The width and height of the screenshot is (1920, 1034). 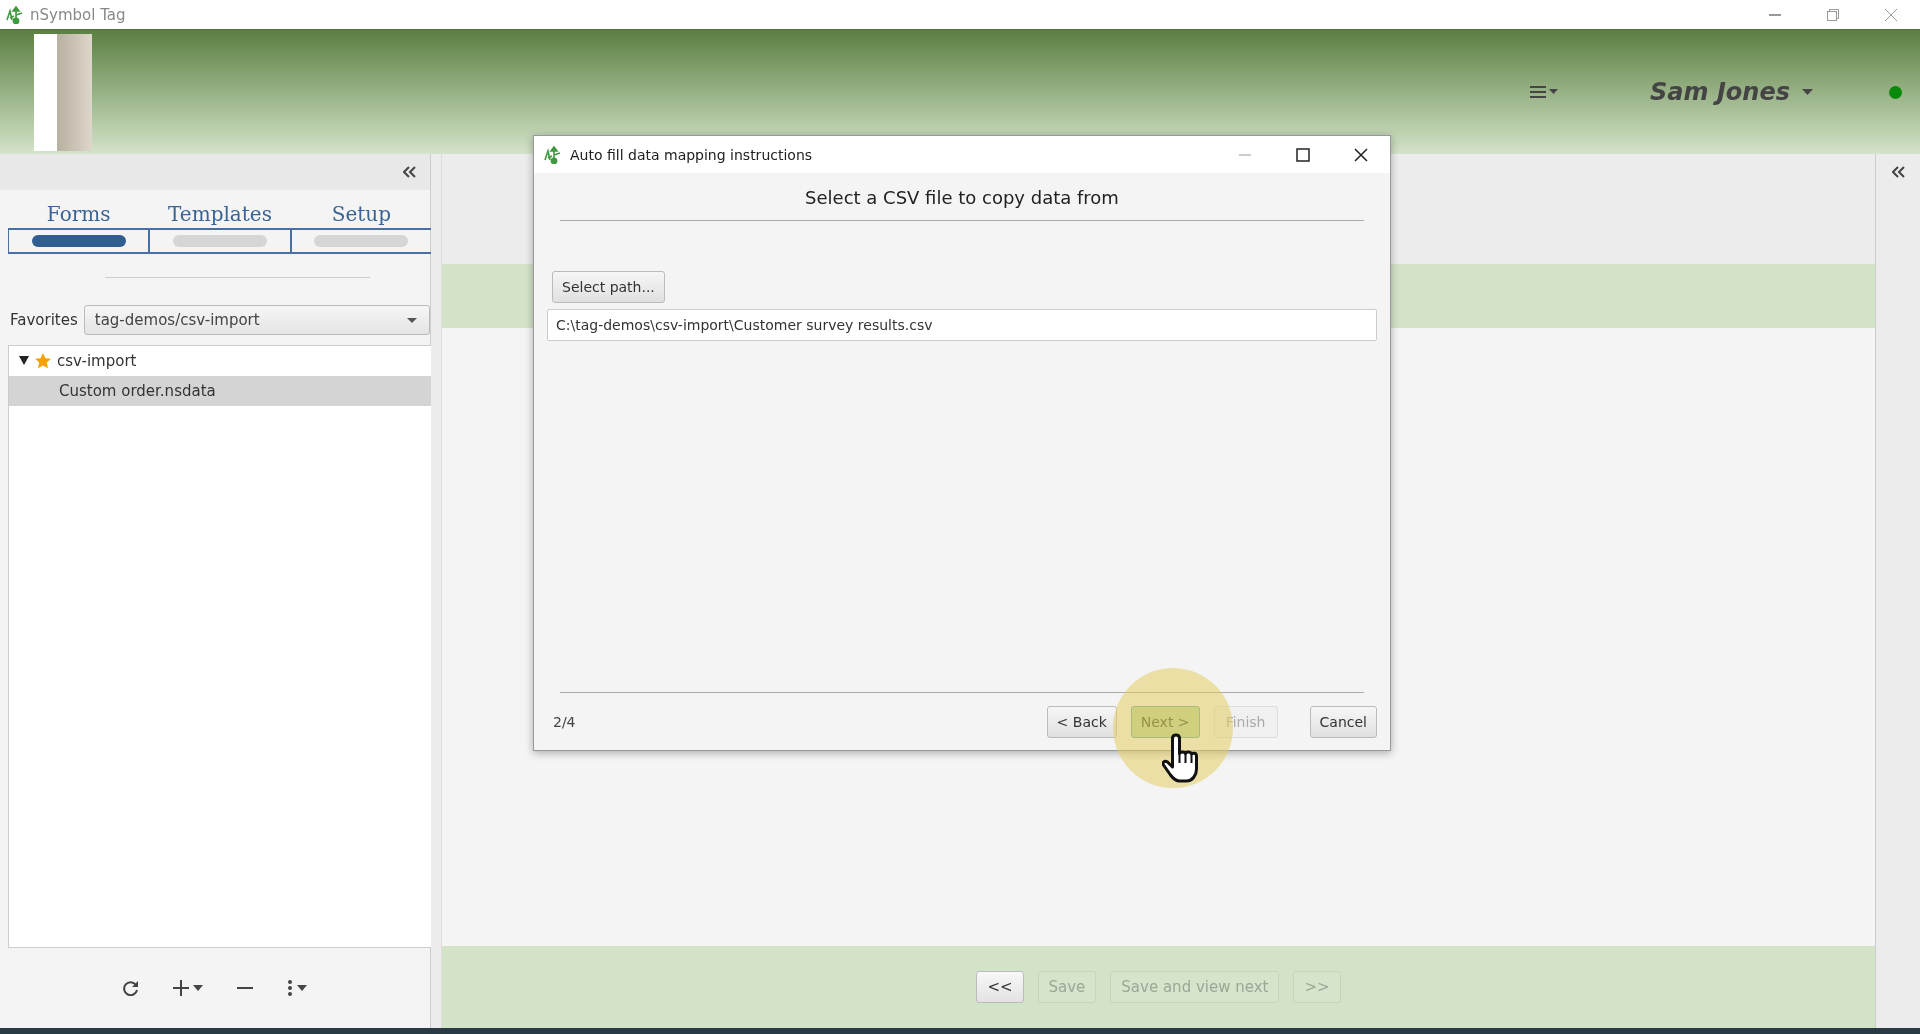 I want to click on tree-item-label: csv-import, so click(x=97, y=361).